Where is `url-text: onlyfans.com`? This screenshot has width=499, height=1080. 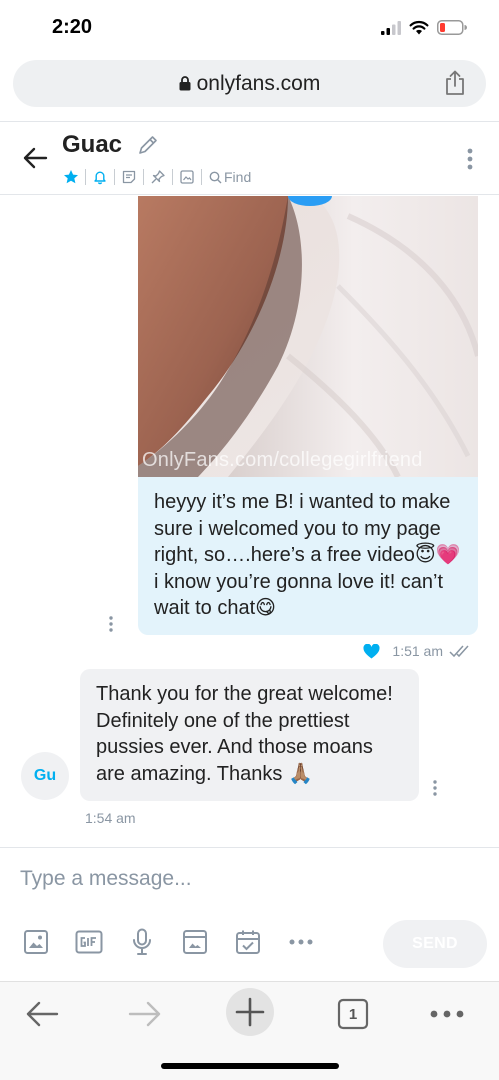
url-text: onlyfans.com is located at coordinates (258, 83).